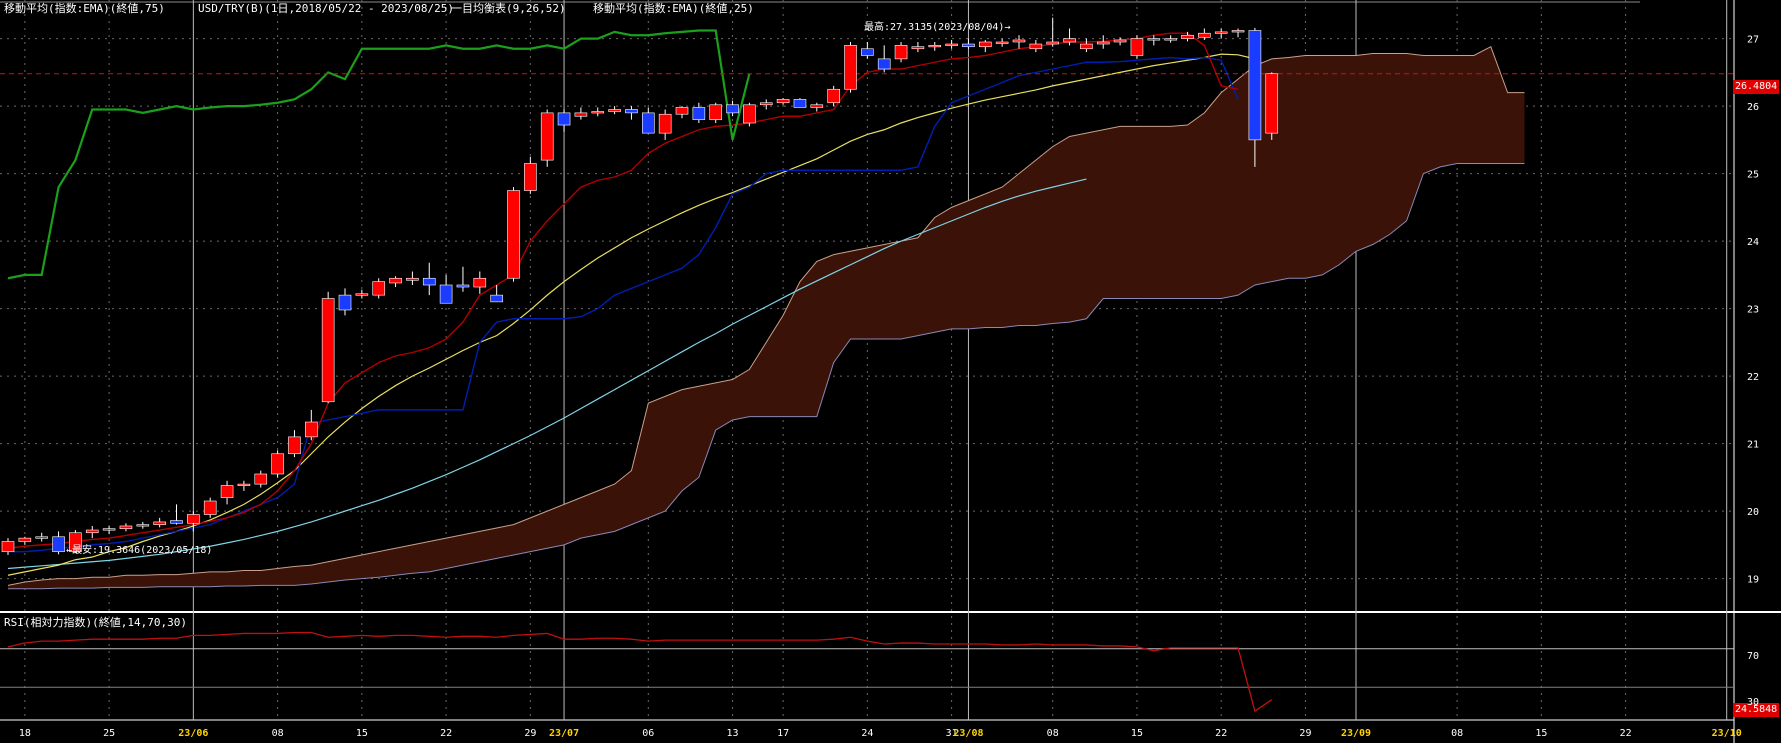  Describe the element at coordinates (783, 733) in the screenshot. I see `x-tick-label: 17` at that location.